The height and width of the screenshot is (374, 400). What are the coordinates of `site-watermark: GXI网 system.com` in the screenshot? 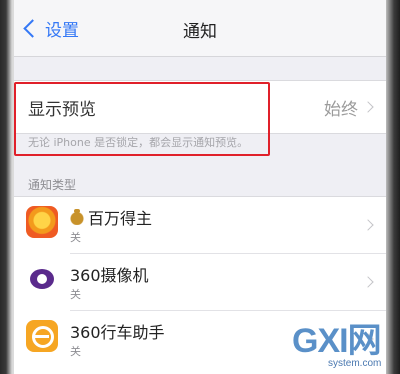 It's located at (341, 347).